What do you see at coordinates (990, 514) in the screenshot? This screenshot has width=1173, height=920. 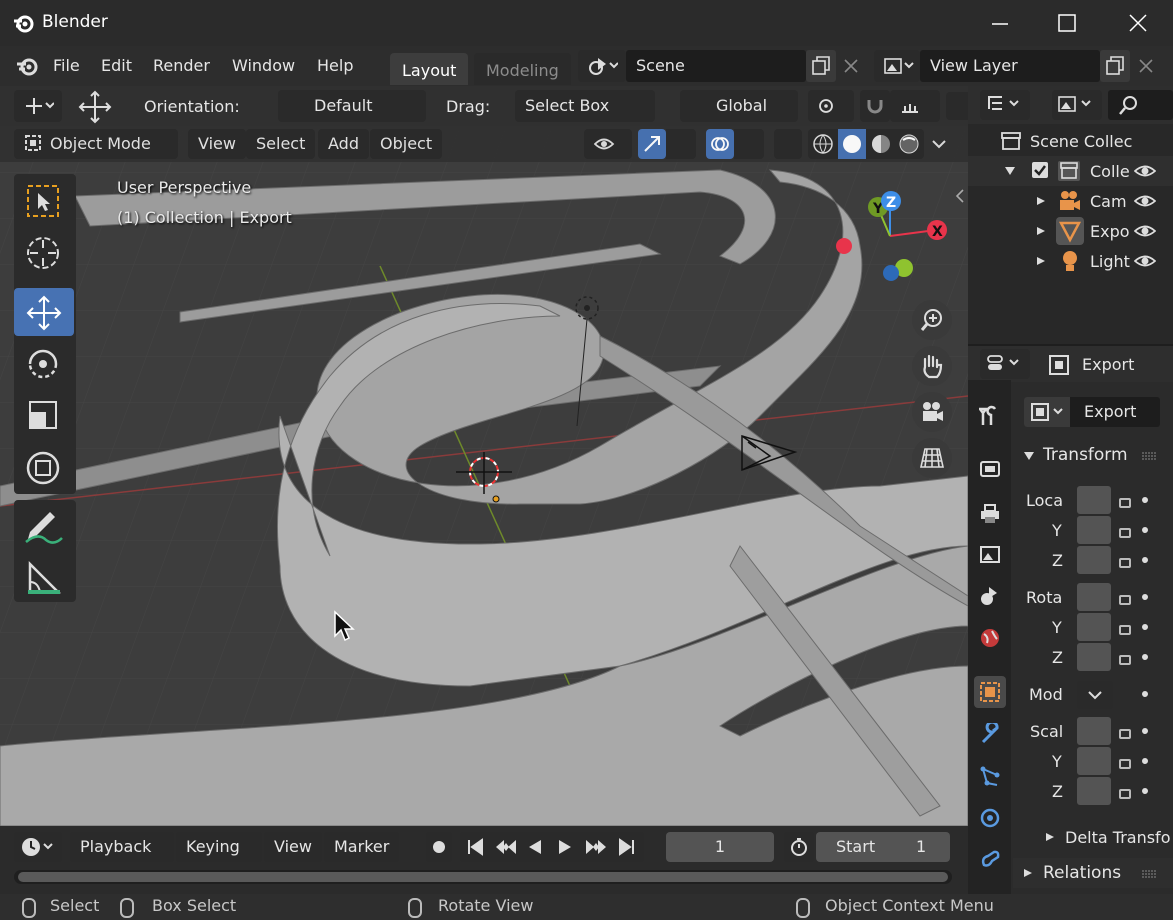 I see `tab-output` at bounding box center [990, 514].